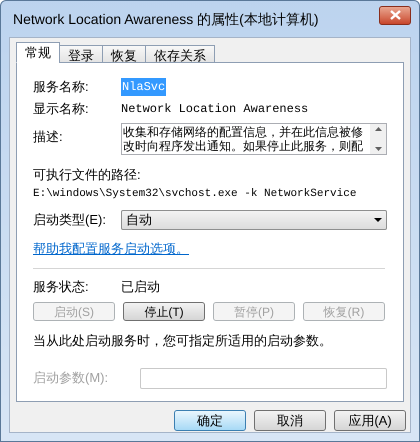  Describe the element at coordinates (61, 87) in the screenshot. I see `field-label: 服务名称:` at that location.